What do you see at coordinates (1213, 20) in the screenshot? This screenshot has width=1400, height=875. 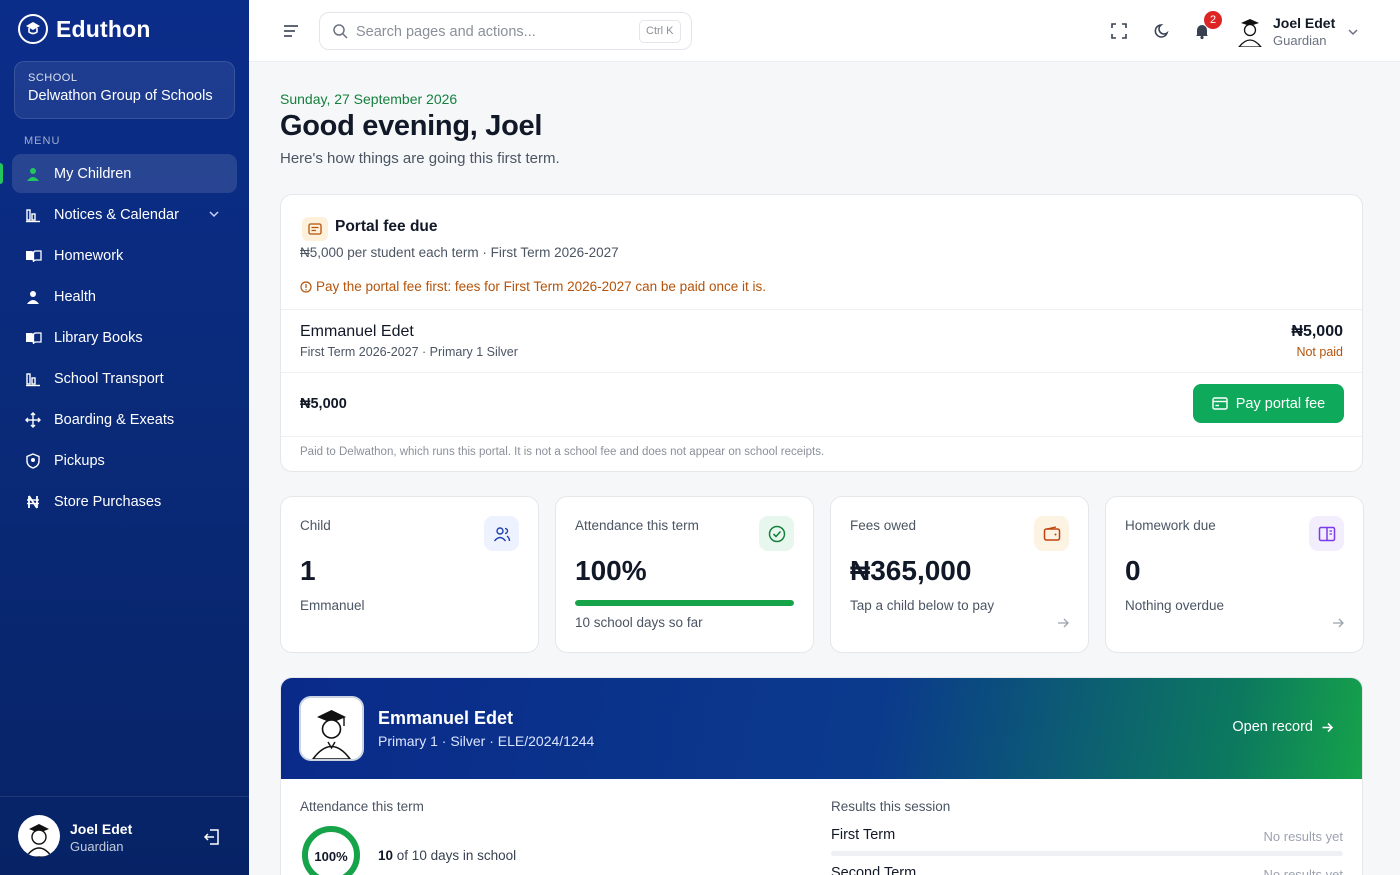 I see `notification-badge: 2` at bounding box center [1213, 20].